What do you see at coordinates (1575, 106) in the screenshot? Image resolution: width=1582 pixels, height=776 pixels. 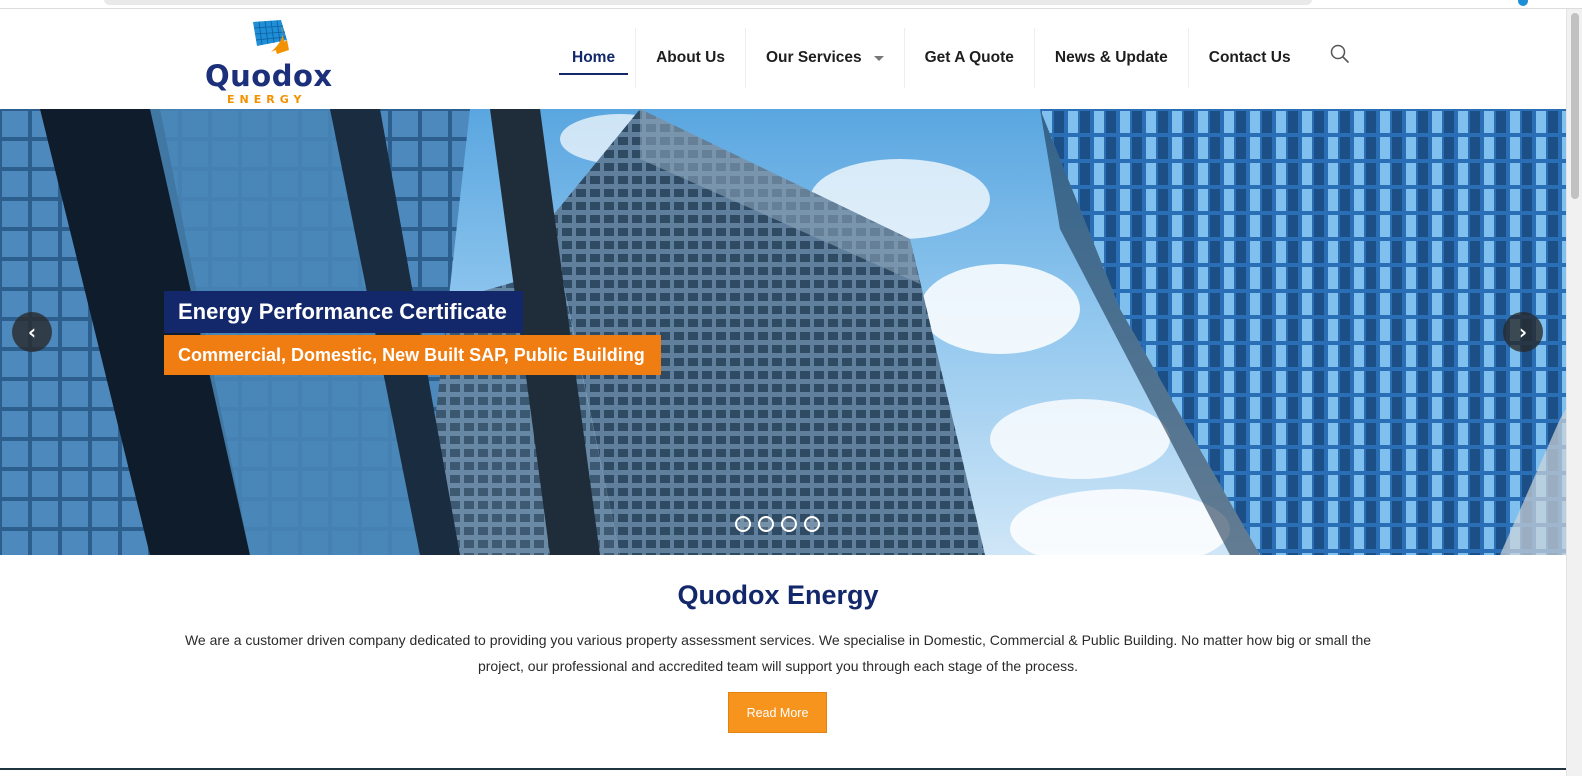 I see `scrollbar-thumb` at bounding box center [1575, 106].